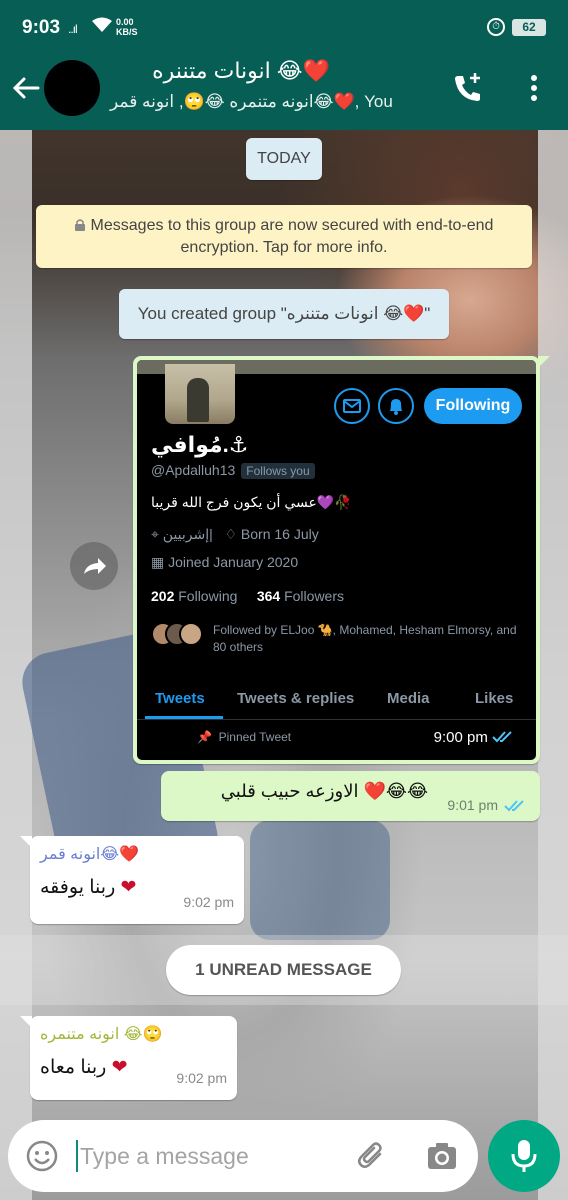  What do you see at coordinates (200, 444) in the screenshot?
I see `twitter-display-name: مُوافي.⚓` at bounding box center [200, 444].